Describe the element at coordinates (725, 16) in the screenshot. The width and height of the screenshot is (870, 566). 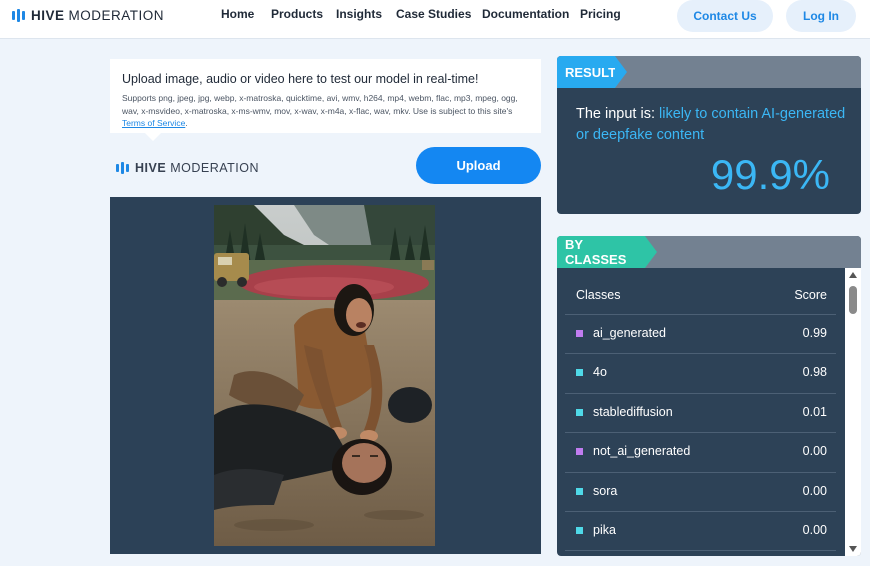
I see `contact-us-button: Contact Us` at that location.